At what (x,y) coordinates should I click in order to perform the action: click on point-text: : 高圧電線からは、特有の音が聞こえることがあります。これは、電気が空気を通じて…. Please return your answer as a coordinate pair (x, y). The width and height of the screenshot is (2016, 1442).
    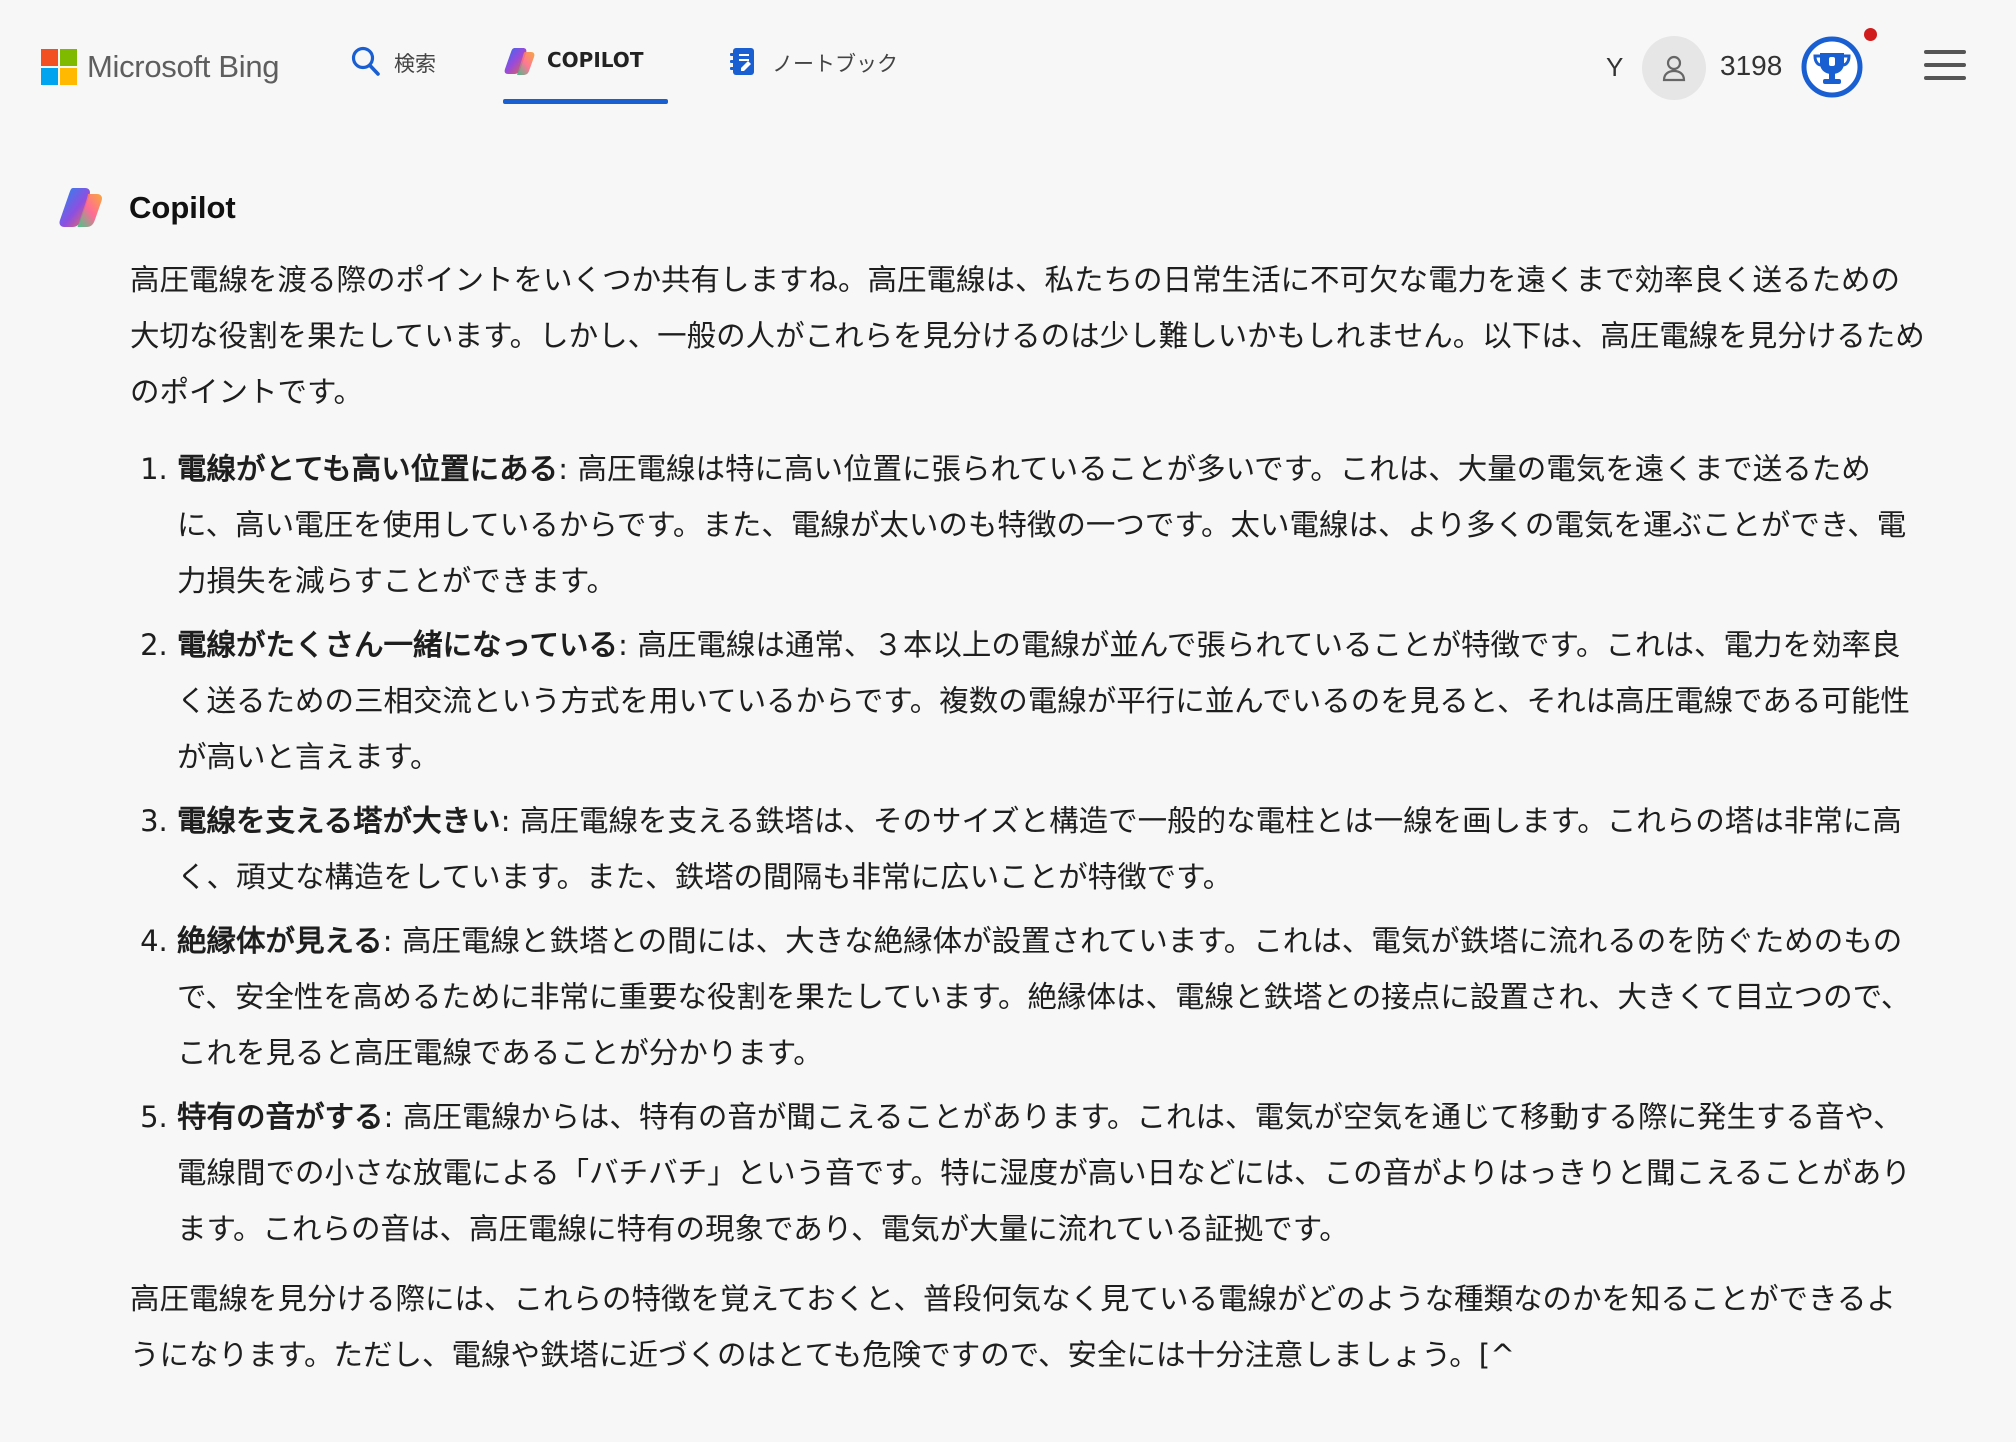
    Looking at the image, I should click on (1044, 1173).